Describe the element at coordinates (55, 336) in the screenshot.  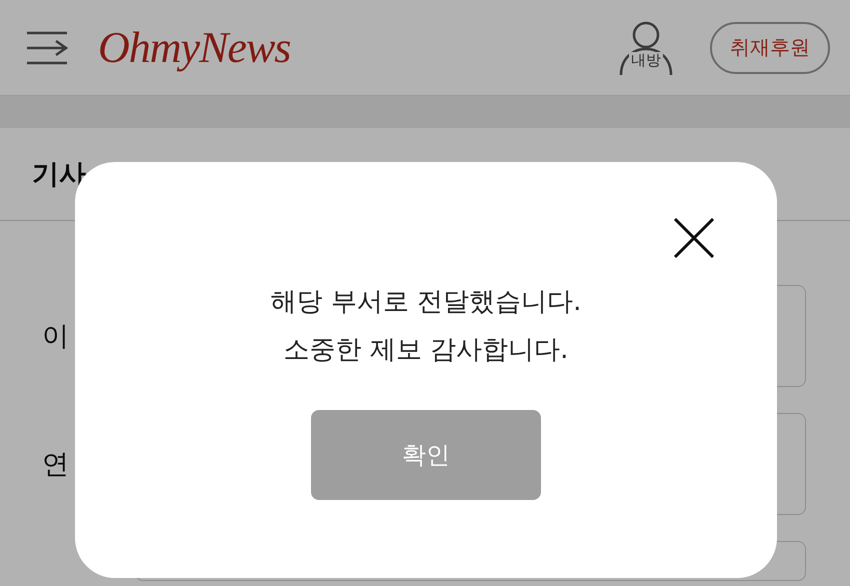
I see `field-label: 이` at that location.